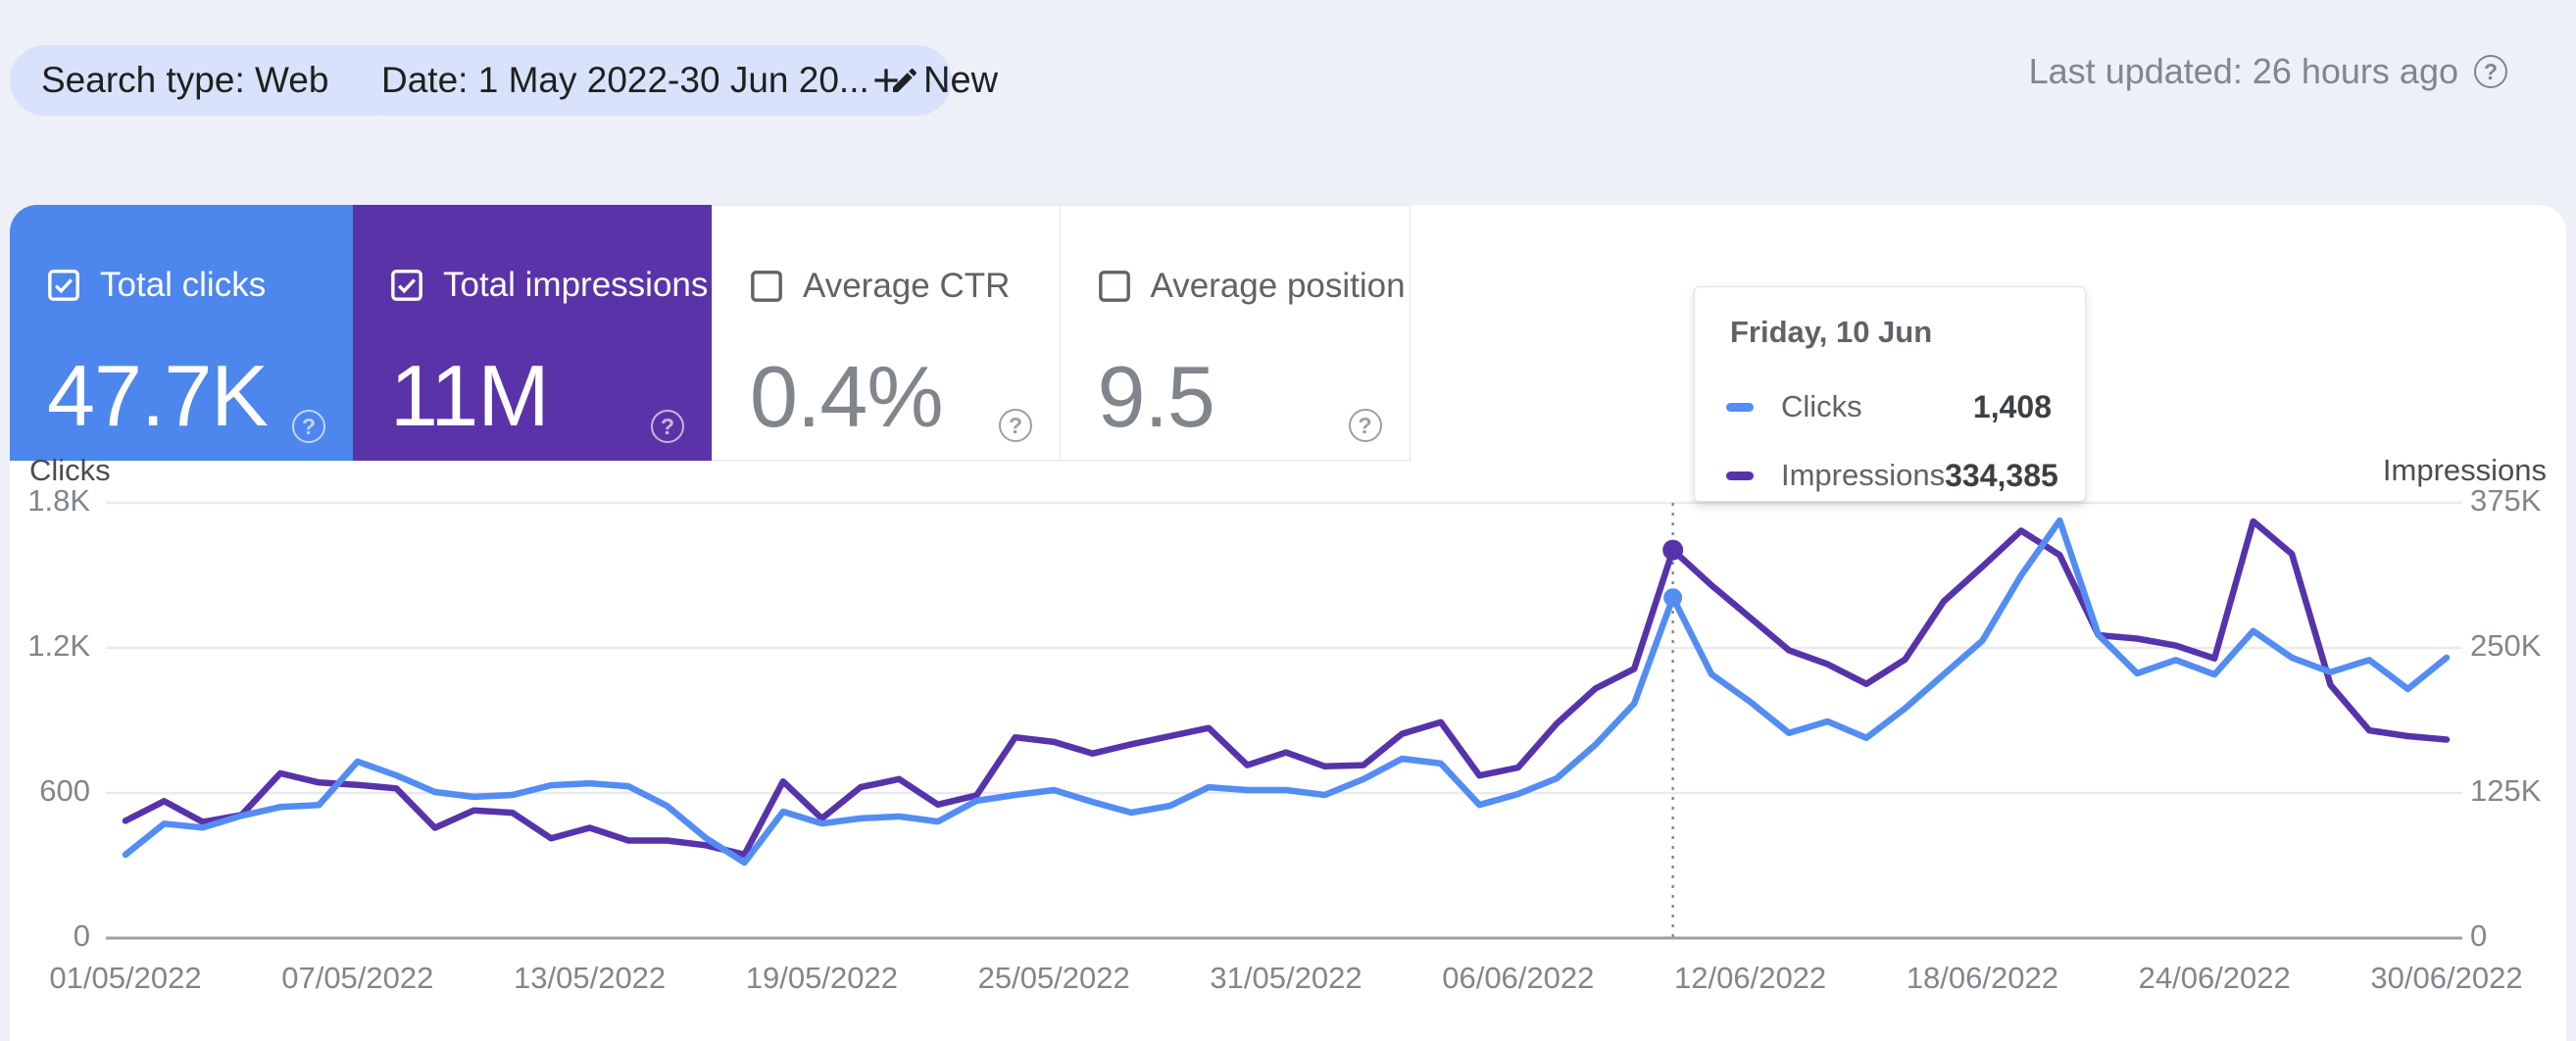 The image size is (2576, 1041). Describe the element at coordinates (1821, 406) in the screenshot. I see `tooltip-series-label: Clicks` at that location.